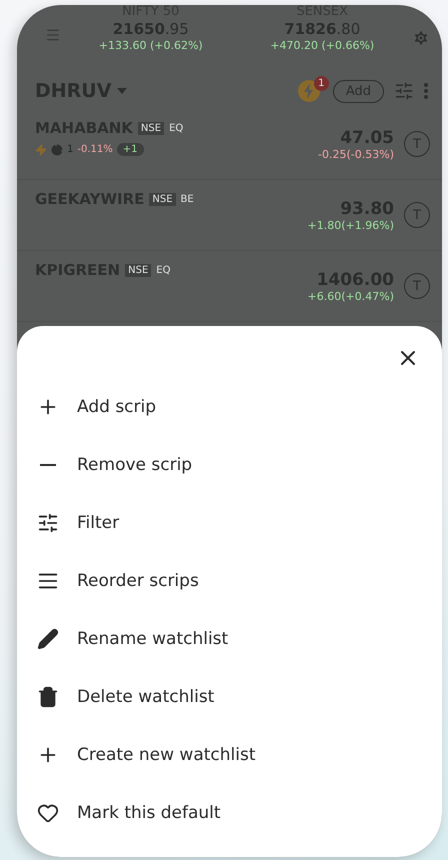 This screenshot has height=860, width=448. I want to click on caret-icon, so click(122, 91).